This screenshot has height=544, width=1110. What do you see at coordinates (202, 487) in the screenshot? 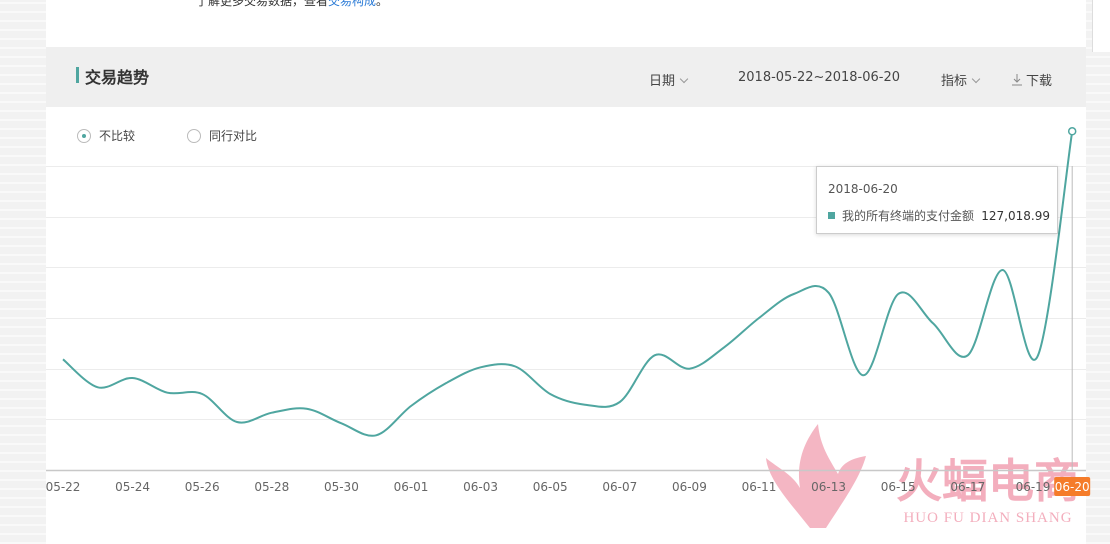
I see `x-tick-label: 05-26` at bounding box center [202, 487].